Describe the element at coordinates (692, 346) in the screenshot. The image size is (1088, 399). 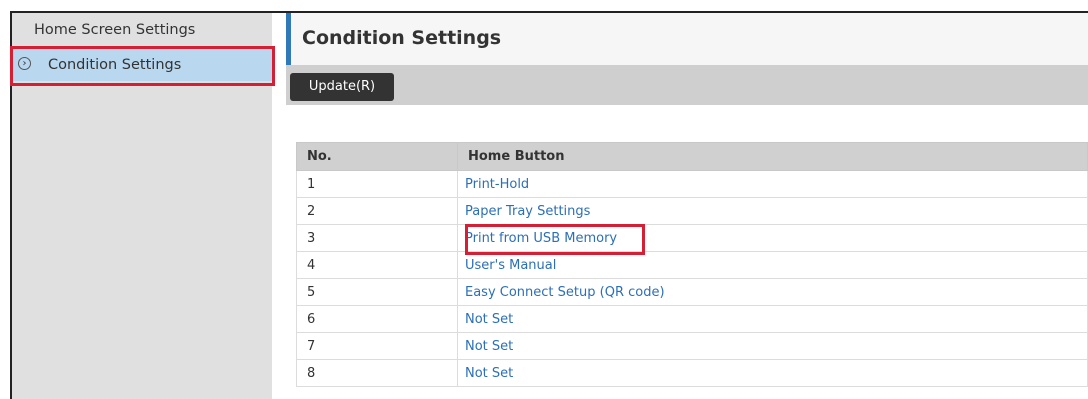
I see `table-row: 7 Not Set` at that location.